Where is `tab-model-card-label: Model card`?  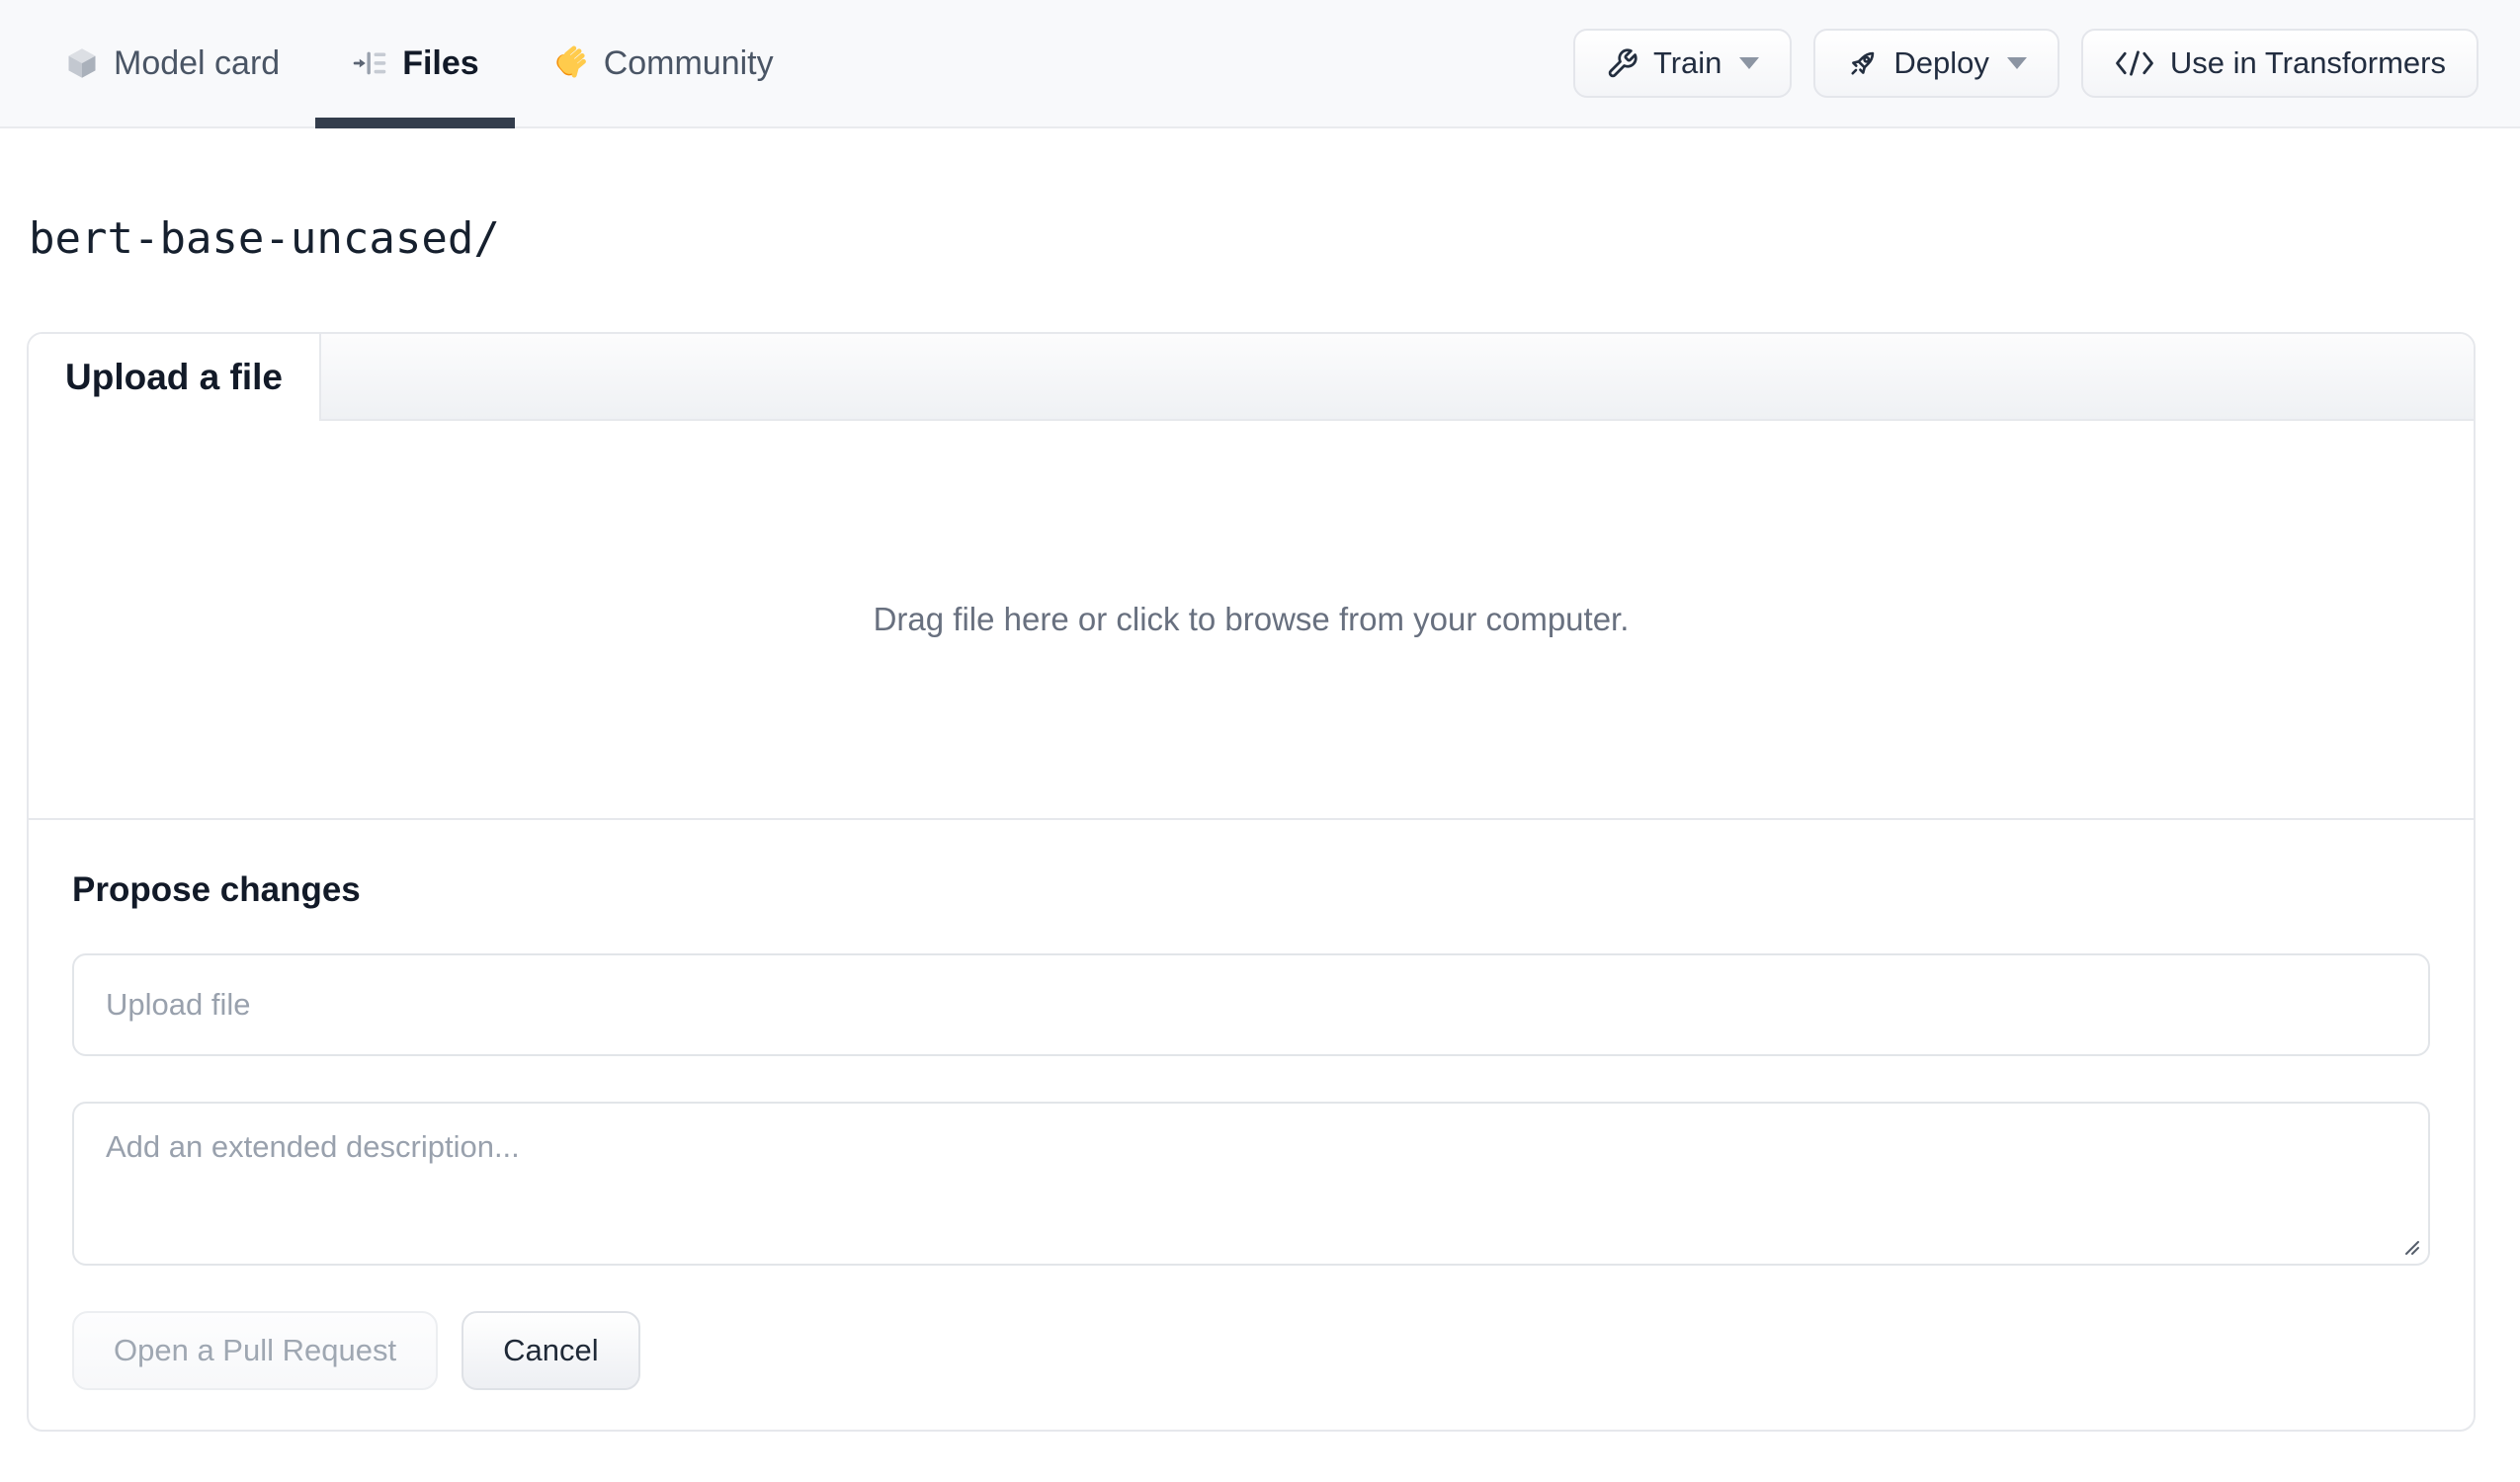 tab-model-card-label: Model card is located at coordinates (197, 62).